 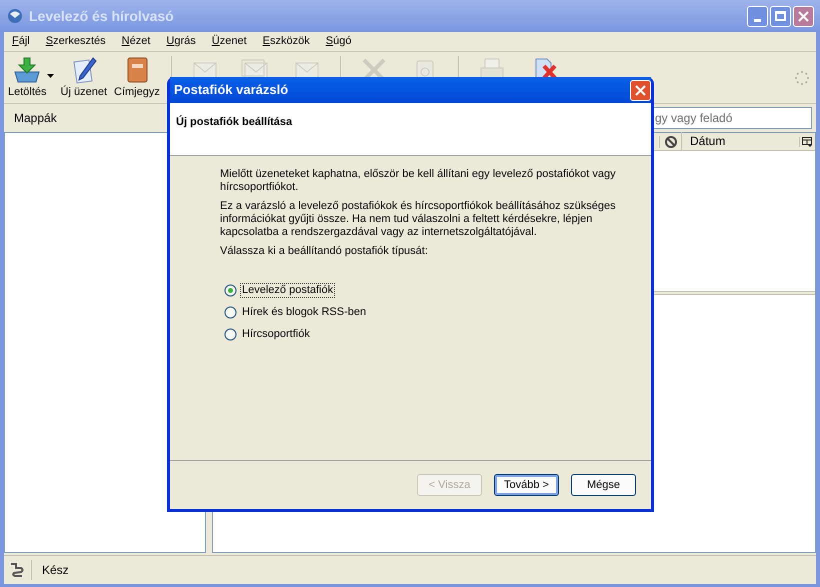 I want to click on window-title: Levelező és hírolvasó, so click(x=101, y=16).